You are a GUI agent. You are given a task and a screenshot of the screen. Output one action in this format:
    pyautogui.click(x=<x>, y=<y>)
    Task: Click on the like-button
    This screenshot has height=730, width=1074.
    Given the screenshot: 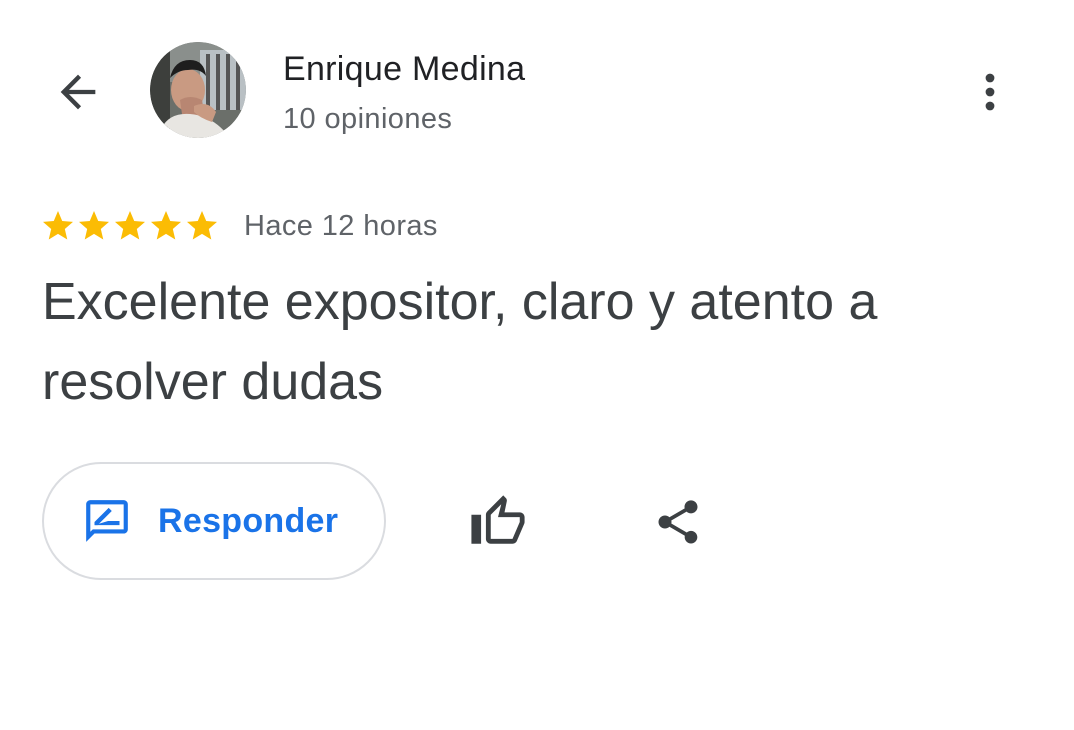 What is the action you would take?
    pyautogui.click(x=498, y=522)
    